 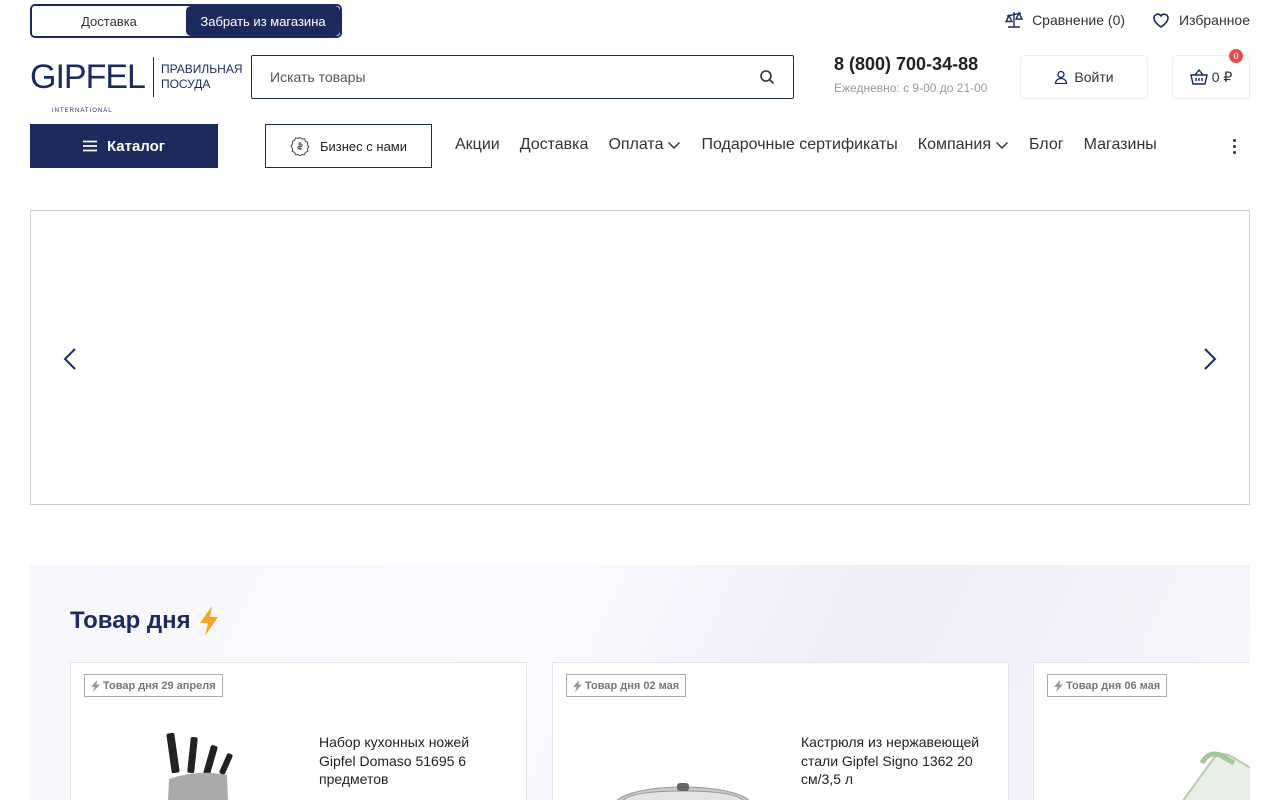 I want to click on cart-total: 0 ₽, so click(x=1222, y=76).